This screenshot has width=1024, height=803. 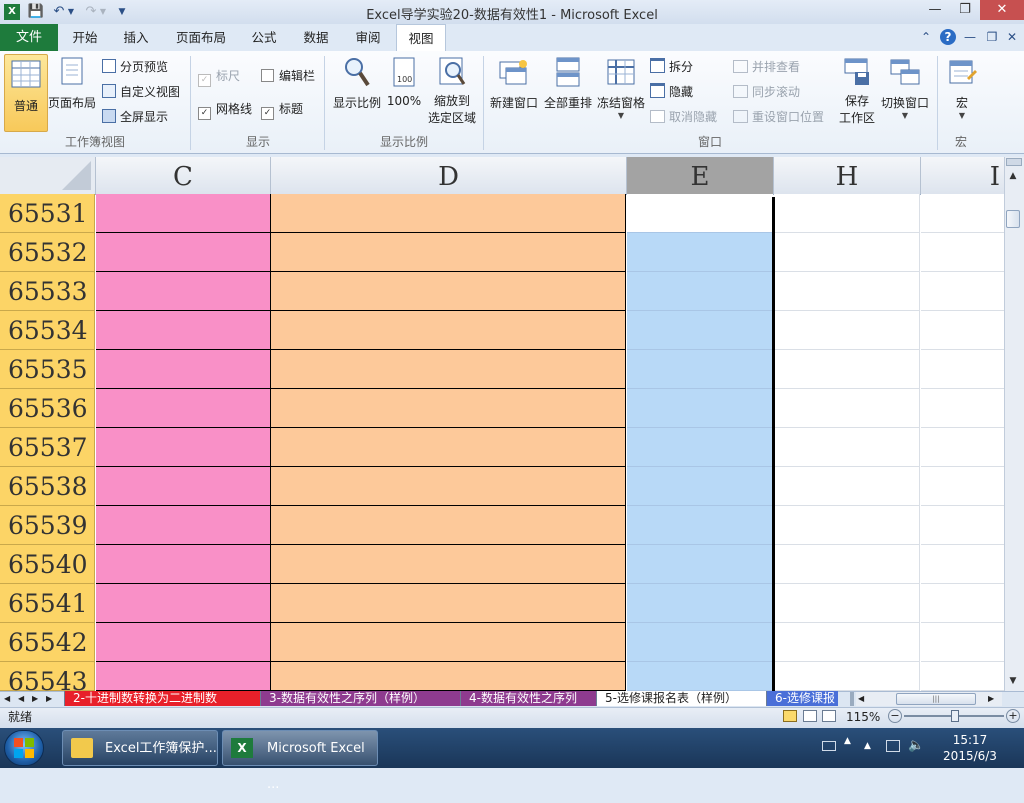 What do you see at coordinates (1013, 716) in the screenshot?
I see `zoom-in-icon: +` at bounding box center [1013, 716].